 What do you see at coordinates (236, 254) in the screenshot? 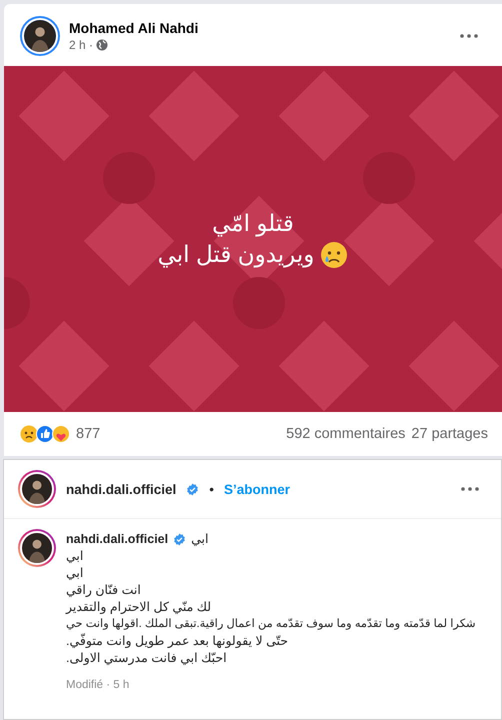
I see `post-text: ويريدون قتل ابي` at bounding box center [236, 254].